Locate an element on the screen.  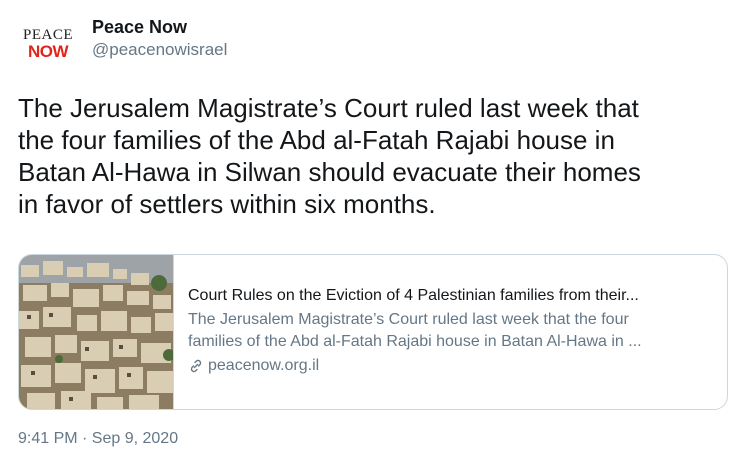
link-icon is located at coordinates (196, 366).